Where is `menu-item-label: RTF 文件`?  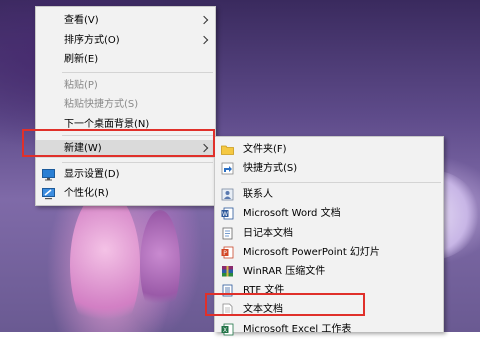 menu-item-label: RTF 文件 is located at coordinates (264, 290).